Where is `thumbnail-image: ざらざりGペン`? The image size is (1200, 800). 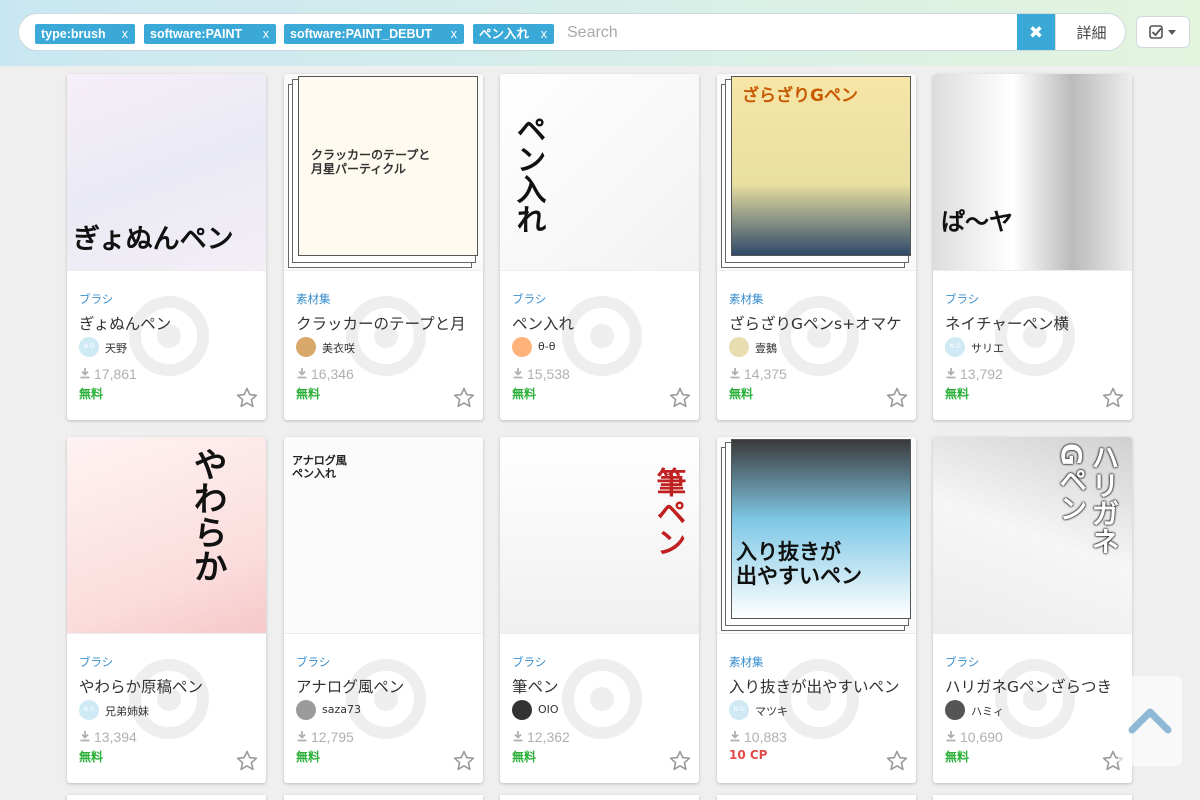
thumbnail-image: ざらざりGペン is located at coordinates (816, 172).